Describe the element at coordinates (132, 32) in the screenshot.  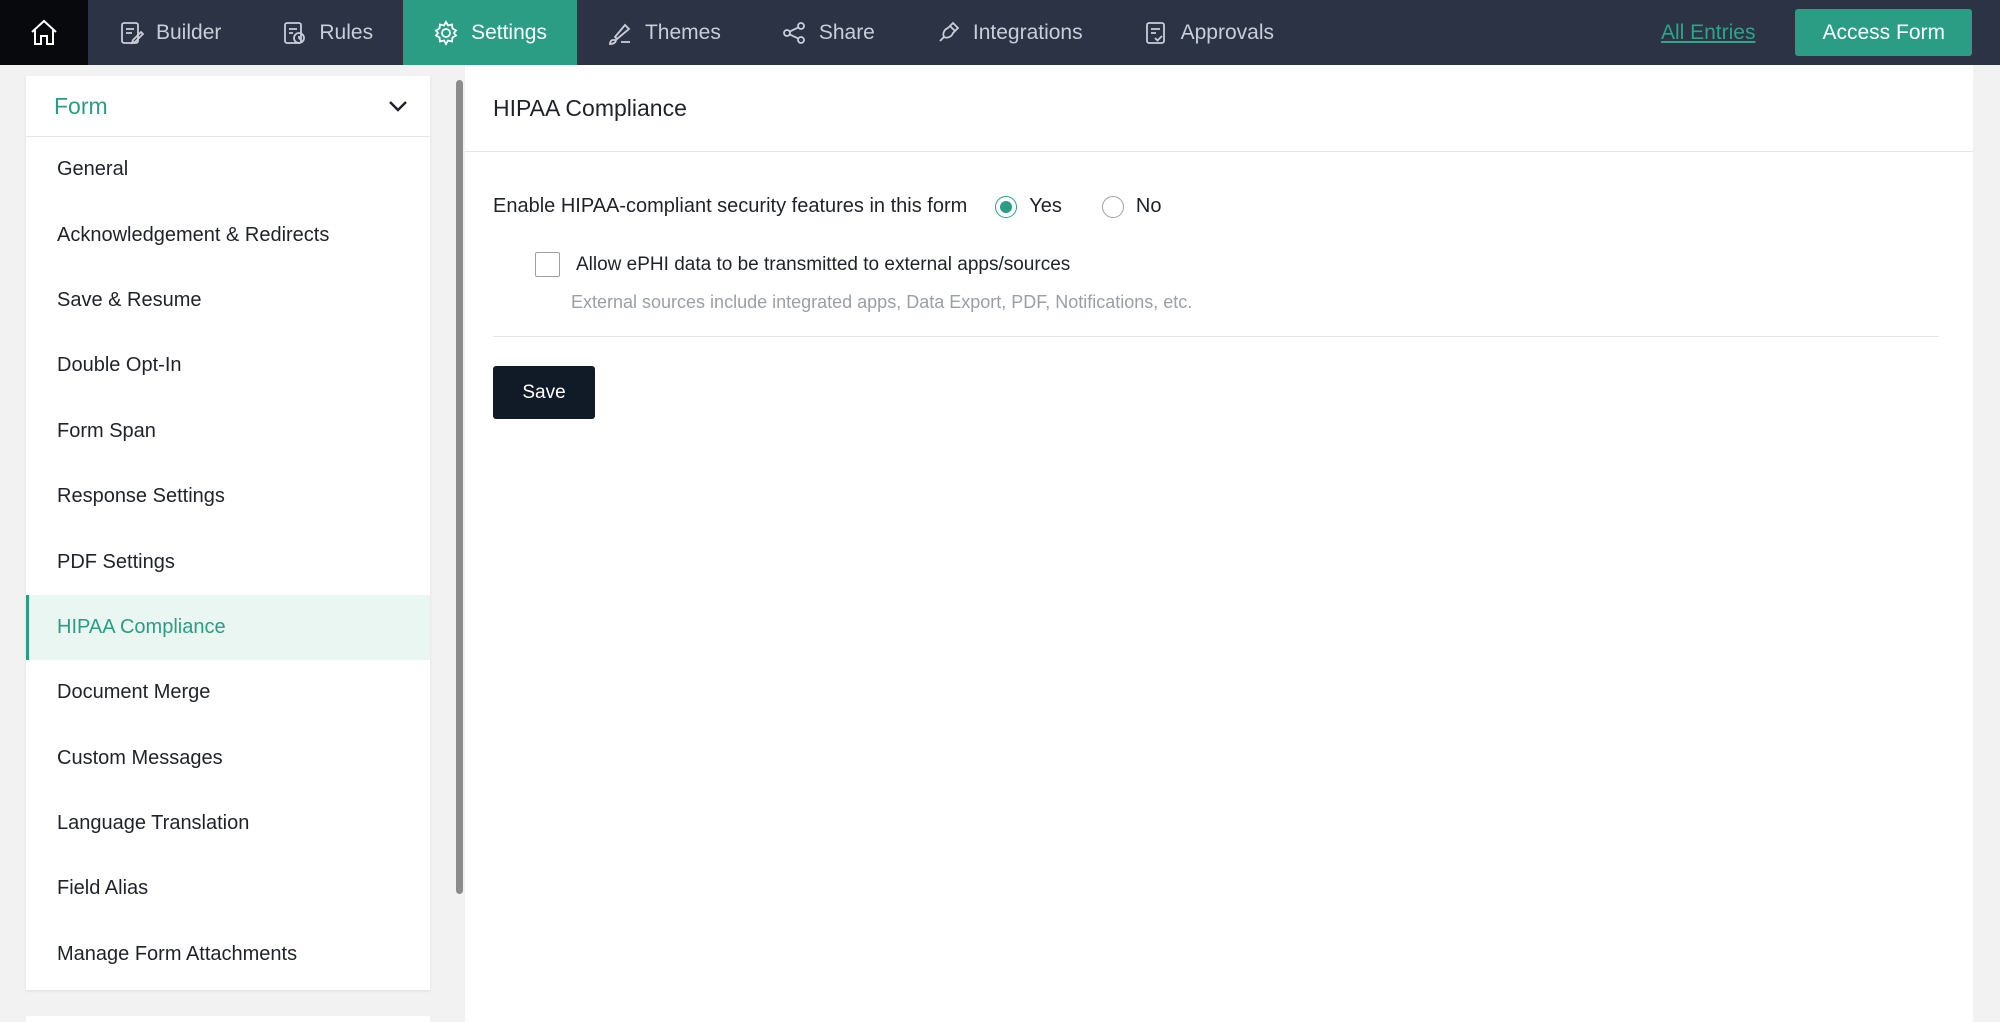
I see `builder-icon` at that location.